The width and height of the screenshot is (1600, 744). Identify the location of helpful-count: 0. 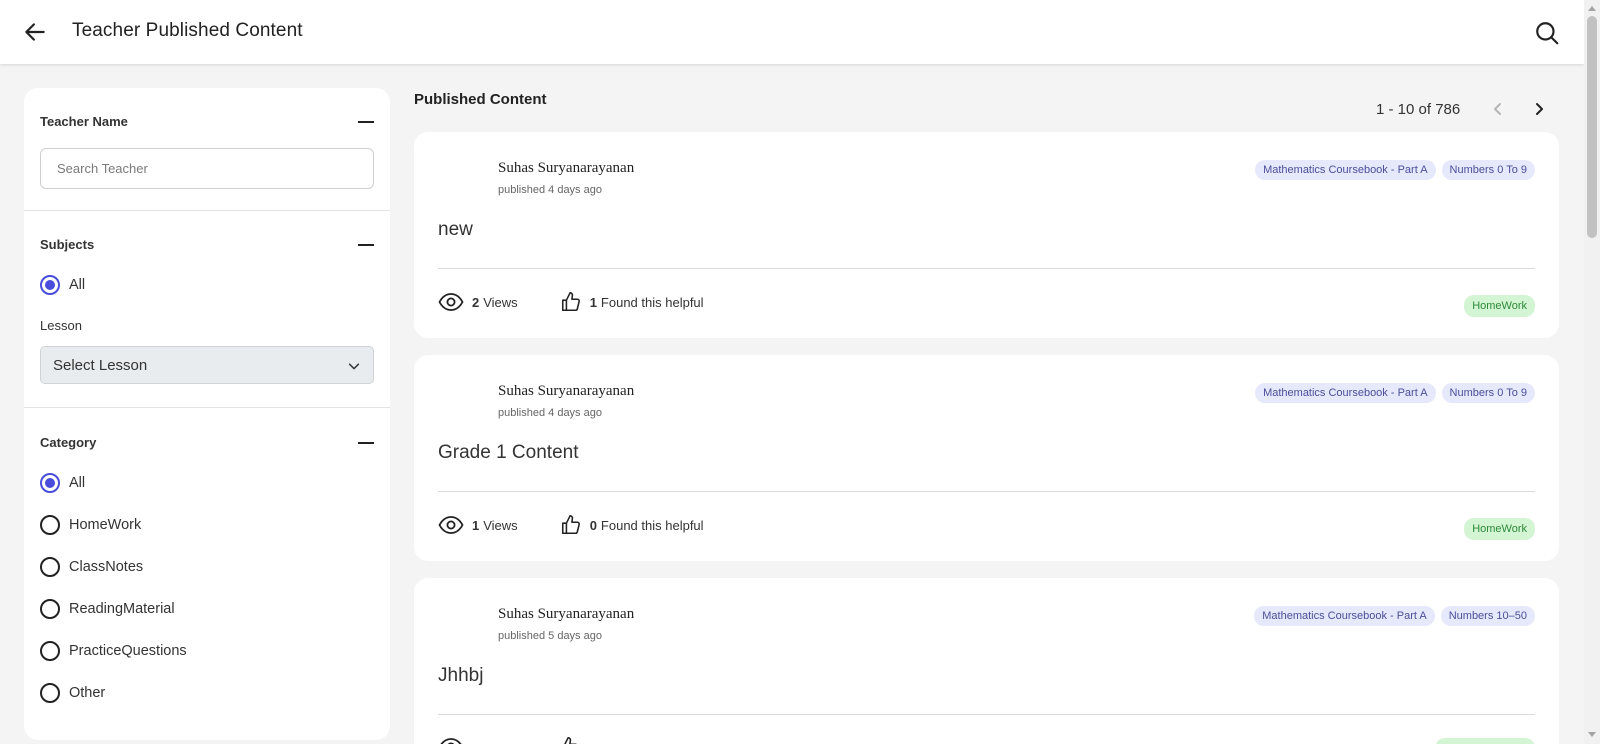
(593, 525).